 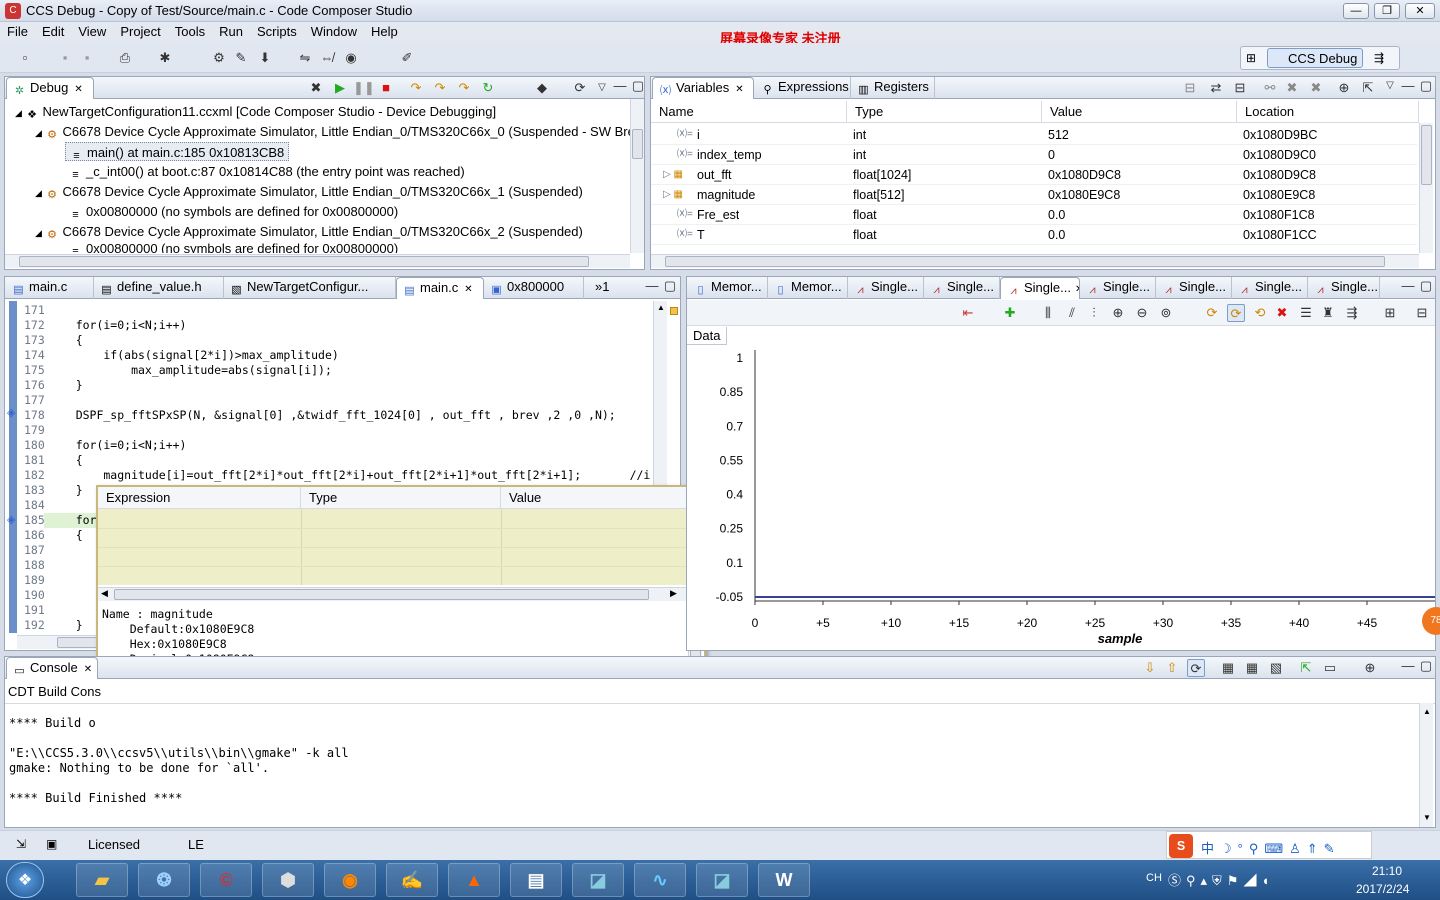 I want to click on console-lock-icon: ⟳, so click(x=1196, y=668).